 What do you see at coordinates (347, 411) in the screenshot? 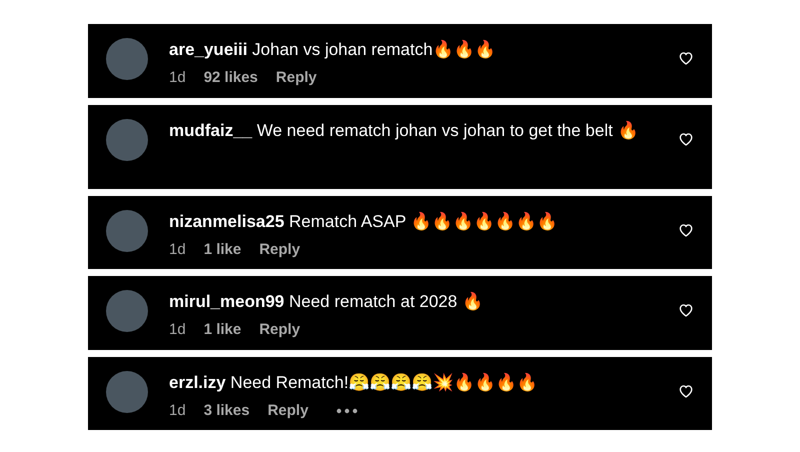
I see `more-options-icon` at bounding box center [347, 411].